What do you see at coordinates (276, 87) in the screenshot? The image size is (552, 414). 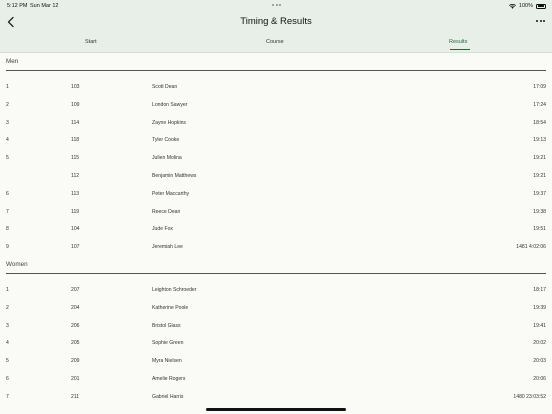 I see `result-row: 1 103 Scott Dean 17:09` at bounding box center [276, 87].